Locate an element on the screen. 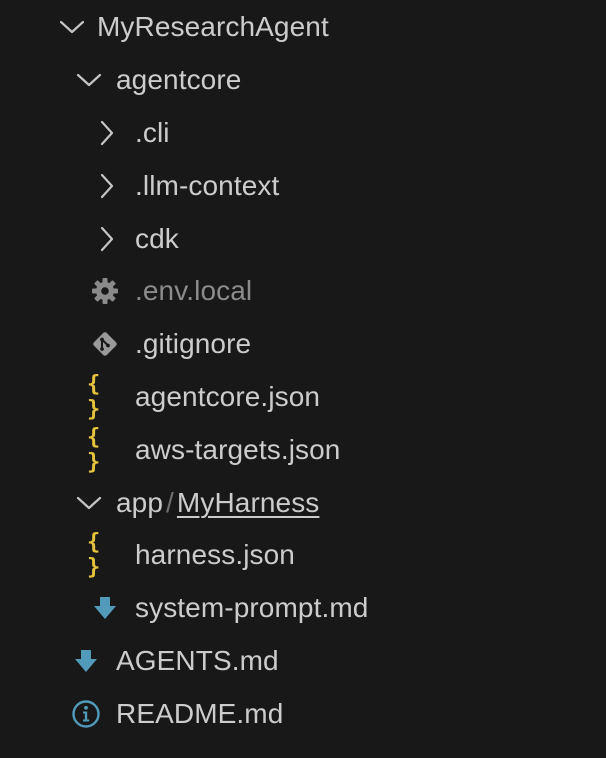  tree-file-gitignore: .gitignore is located at coordinates (303, 344).